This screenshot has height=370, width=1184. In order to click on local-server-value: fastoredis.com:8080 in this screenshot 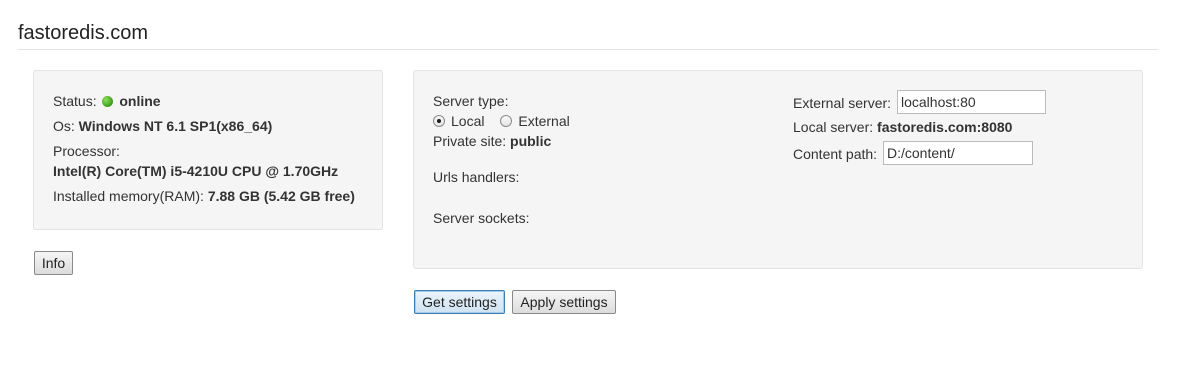, I will do `click(945, 127)`.